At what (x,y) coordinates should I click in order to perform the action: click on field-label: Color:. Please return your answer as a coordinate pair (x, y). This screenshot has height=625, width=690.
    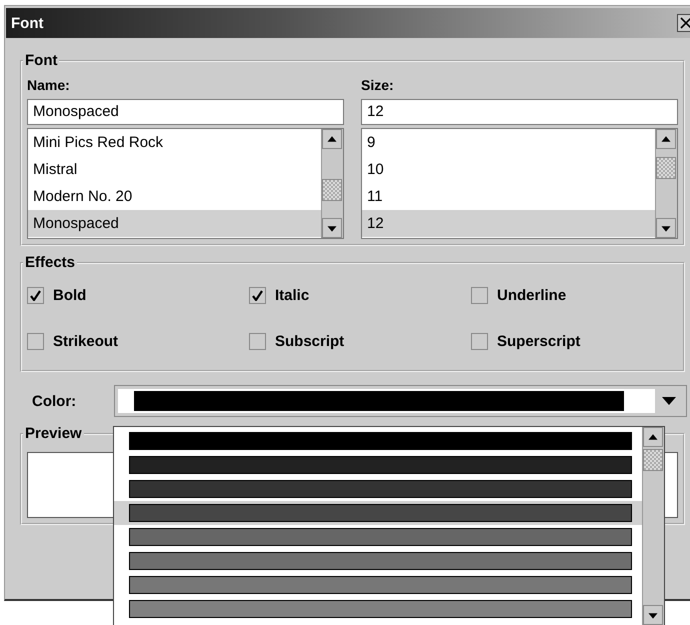
    Looking at the image, I should click on (55, 401).